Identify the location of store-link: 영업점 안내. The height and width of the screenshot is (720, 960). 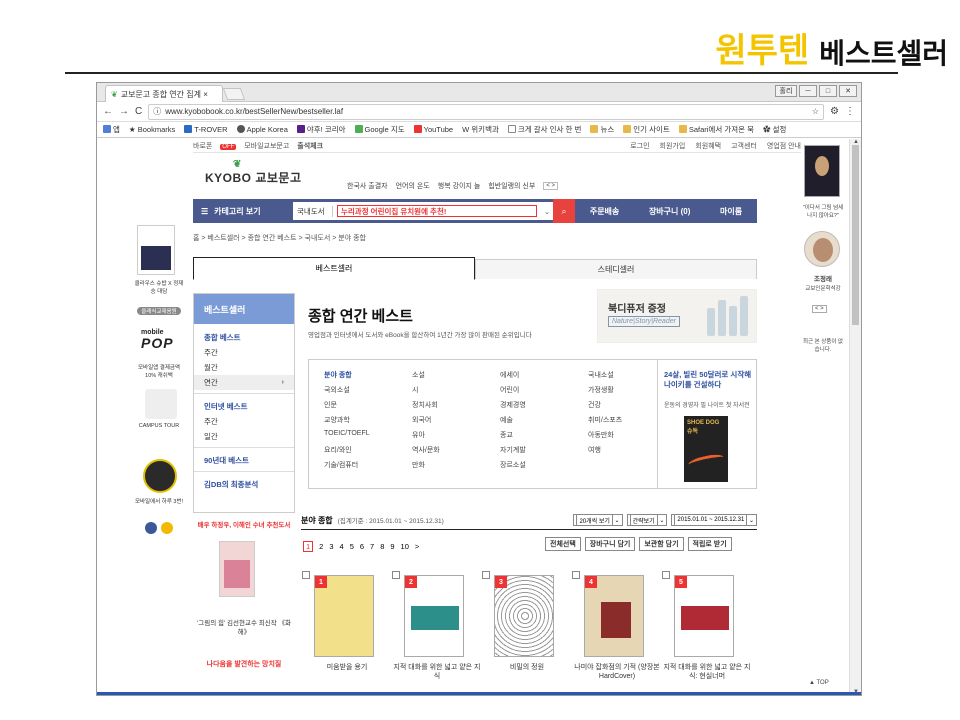
(784, 146).